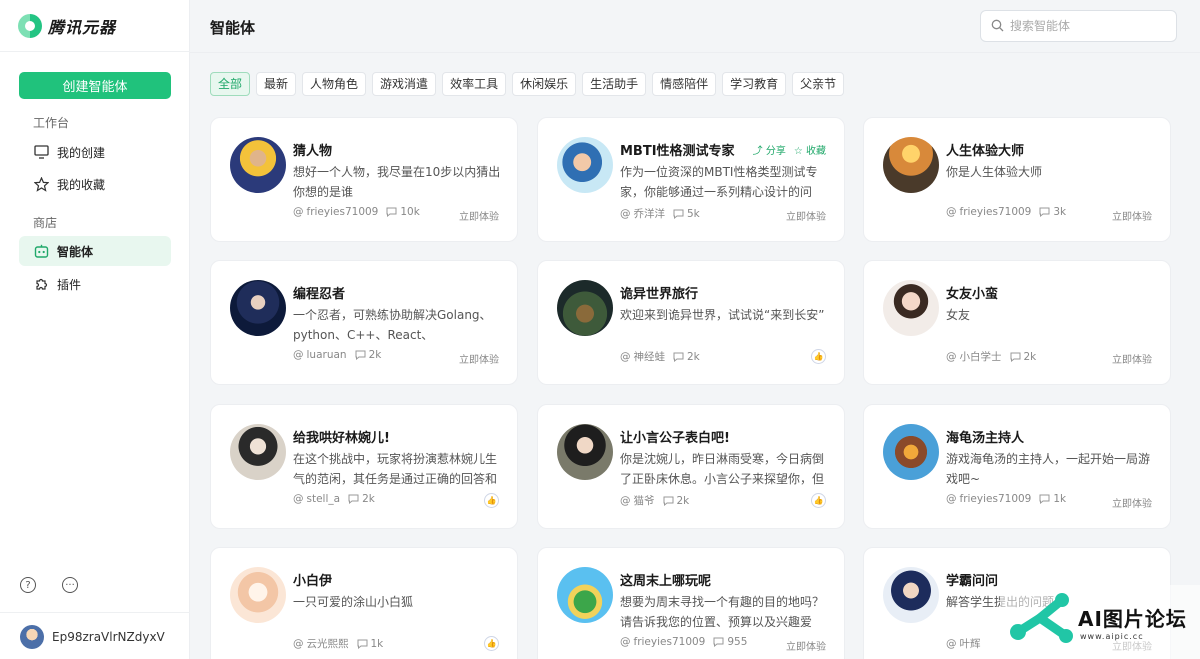  Describe the element at coordinates (995, 499) in the screenshot. I see `author-name: frieyies71009` at that location.